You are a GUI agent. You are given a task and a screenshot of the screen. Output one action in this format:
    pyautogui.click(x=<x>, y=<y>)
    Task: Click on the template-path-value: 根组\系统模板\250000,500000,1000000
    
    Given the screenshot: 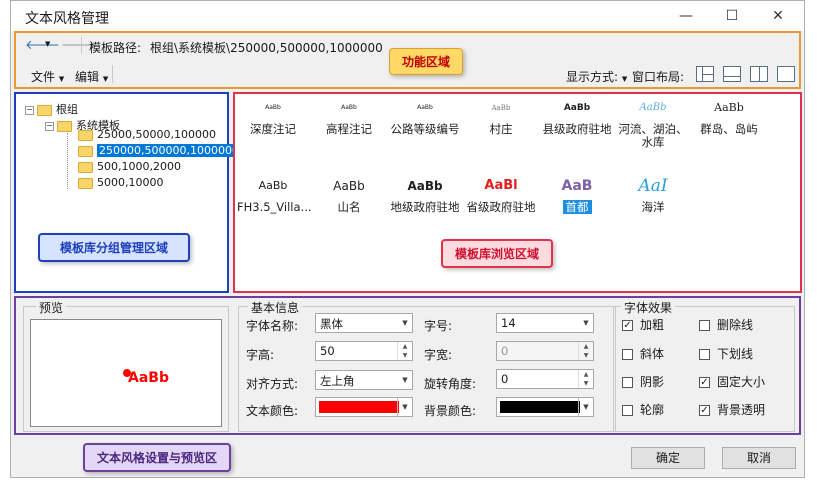 What is the action you would take?
    pyautogui.click(x=266, y=48)
    